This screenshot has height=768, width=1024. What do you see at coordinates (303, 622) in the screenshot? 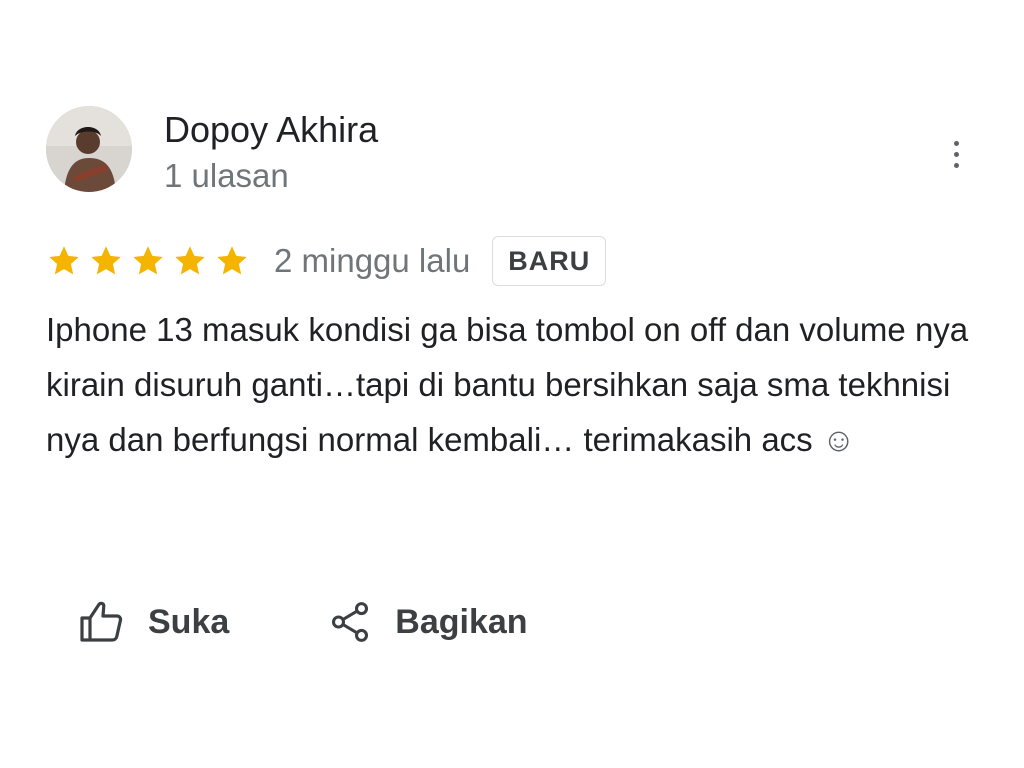
I see `review-actions: Suka Bagikan` at bounding box center [303, 622].